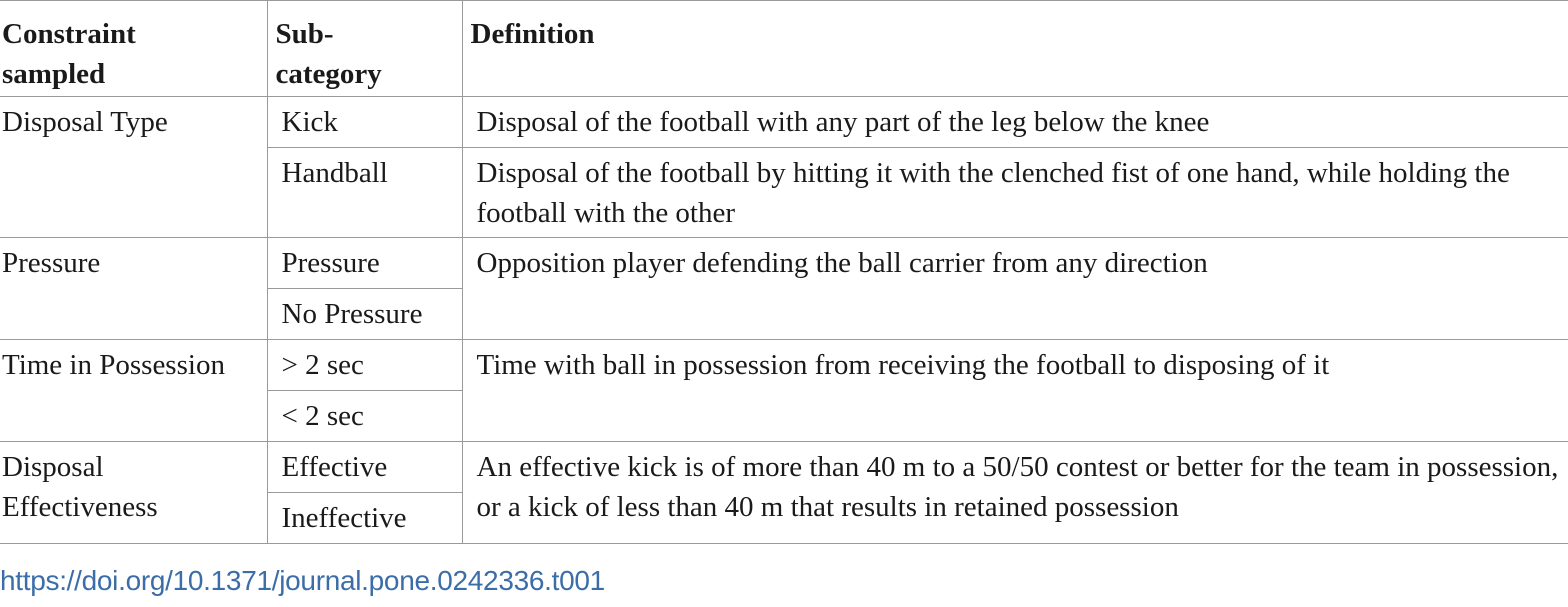 The image size is (1568, 607). Describe the element at coordinates (134, 492) in the screenshot. I see `constraint-cell: Disposal Effectiveness` at that location.